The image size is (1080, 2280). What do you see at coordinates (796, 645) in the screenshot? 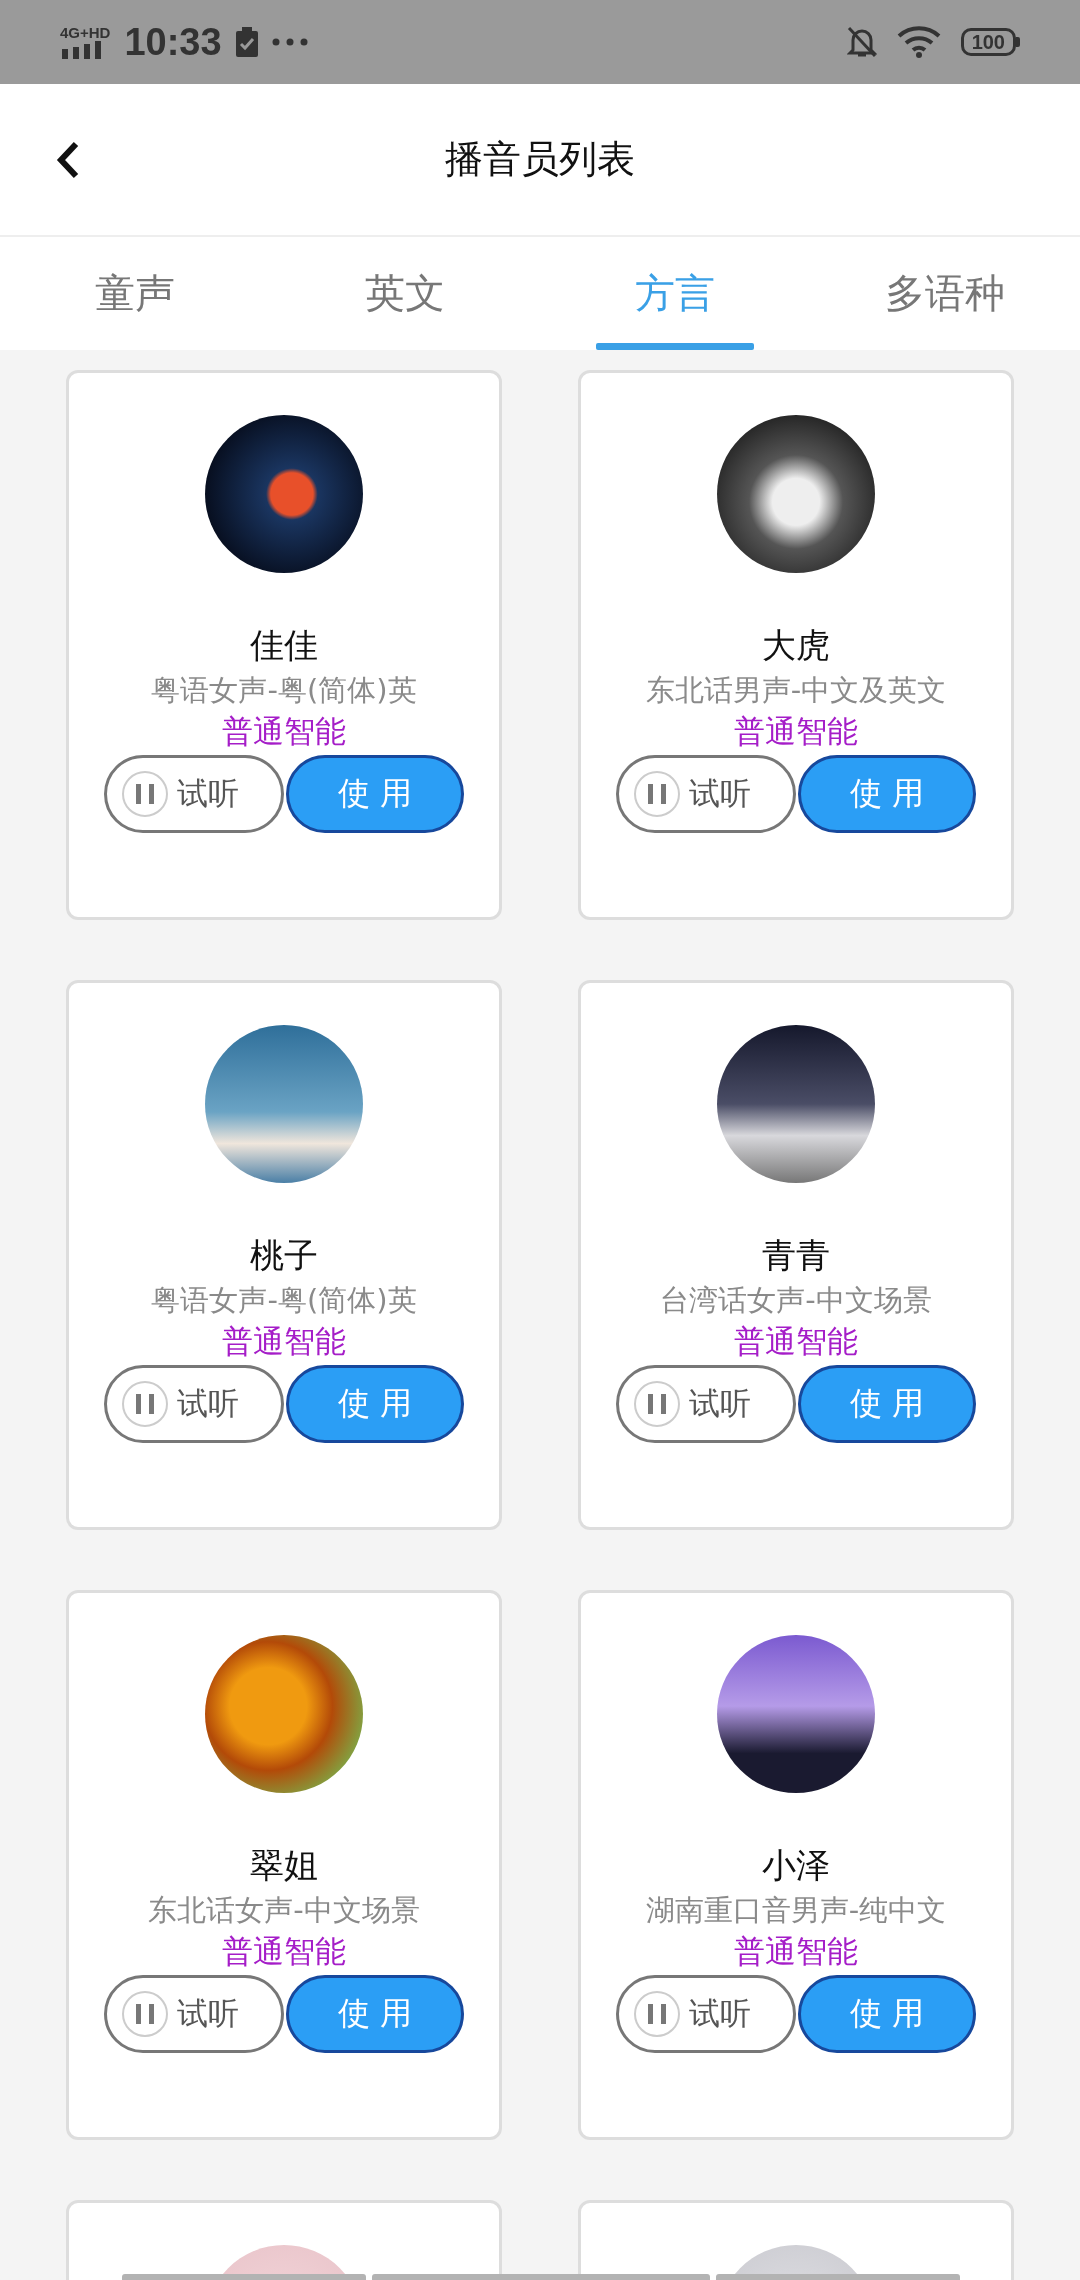
I see `voice-name: 大虎` at bounding box center [796, 645].